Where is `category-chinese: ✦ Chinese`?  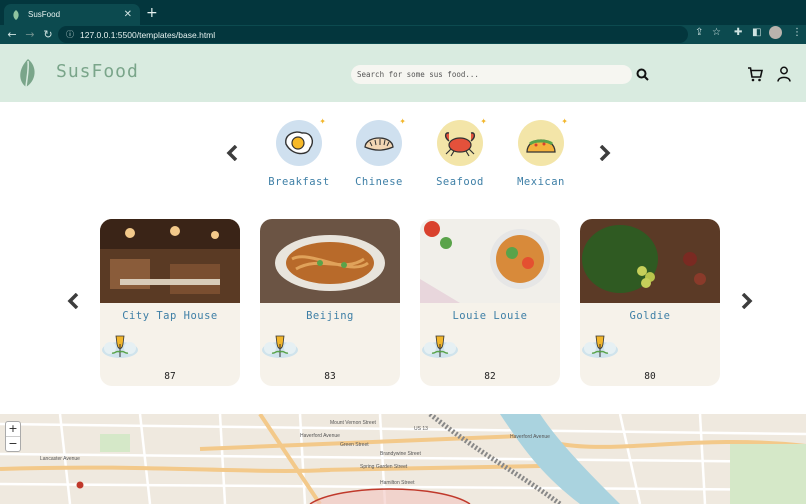 category-chinese: ✦ Chinese is located at coordinates (379, 152).